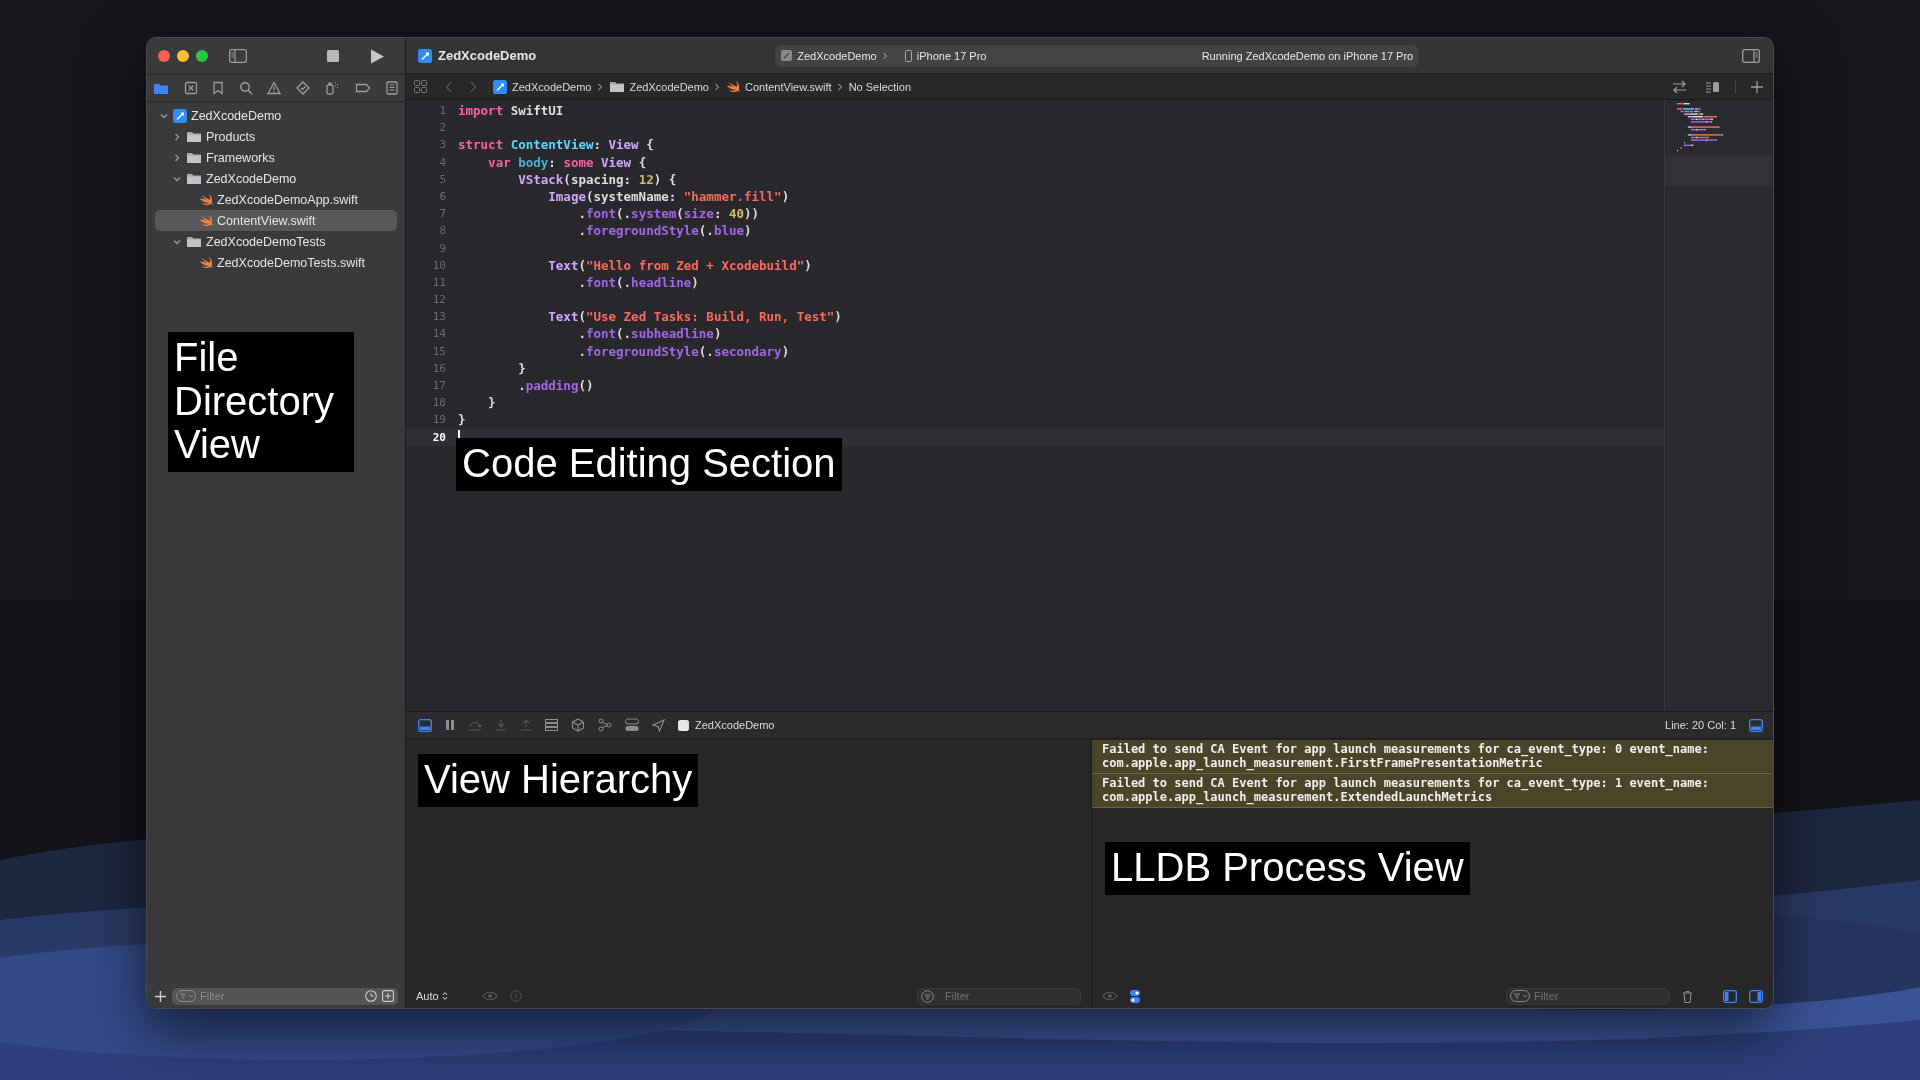  Describe the element at coordinates (442, 179) in the screenshot. I see `line-number: 5` at that location.